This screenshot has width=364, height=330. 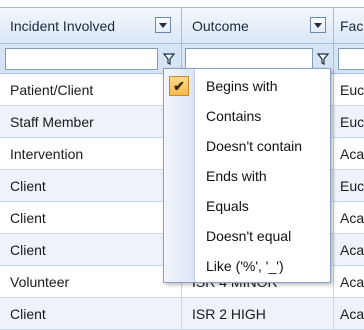 What do you see at coordinates (236, 176) in the screenshot?
I see `menu-item-label: Ends with` at bounding box center [236, 176].